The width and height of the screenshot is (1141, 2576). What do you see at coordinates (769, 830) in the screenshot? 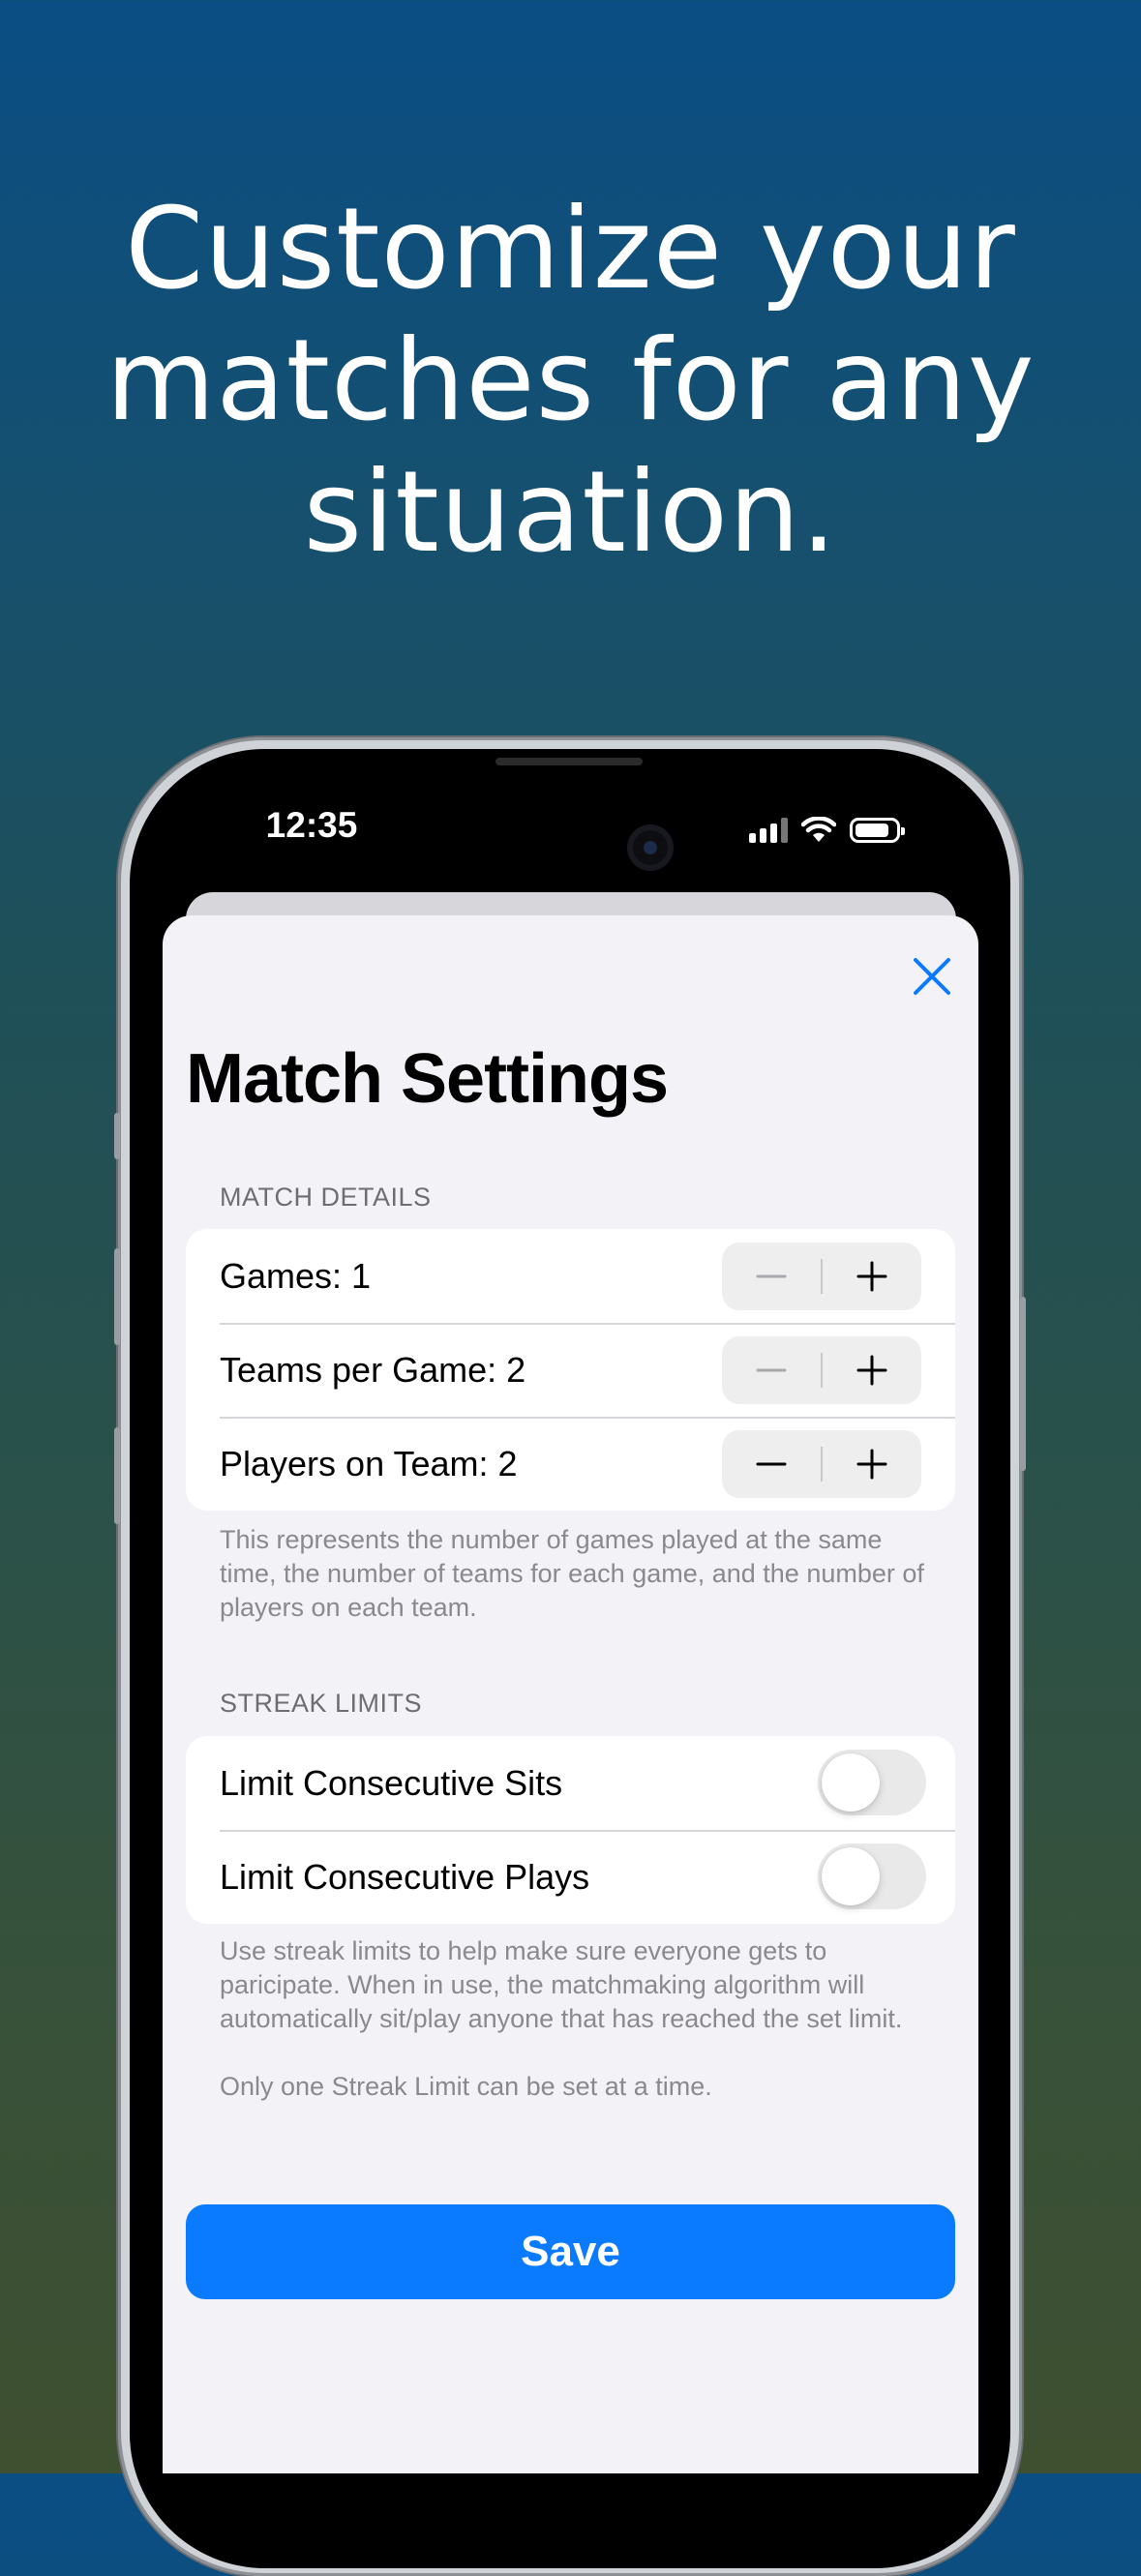
I see `cellular-signal-icon` at bounding box center [769, 830].